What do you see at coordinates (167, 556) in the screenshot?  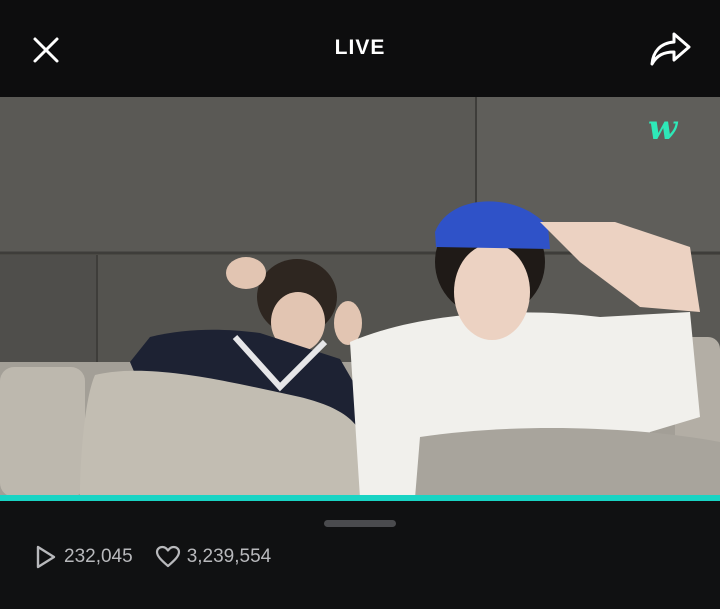 I see `heart-icon` at bounding box center [167, 556].